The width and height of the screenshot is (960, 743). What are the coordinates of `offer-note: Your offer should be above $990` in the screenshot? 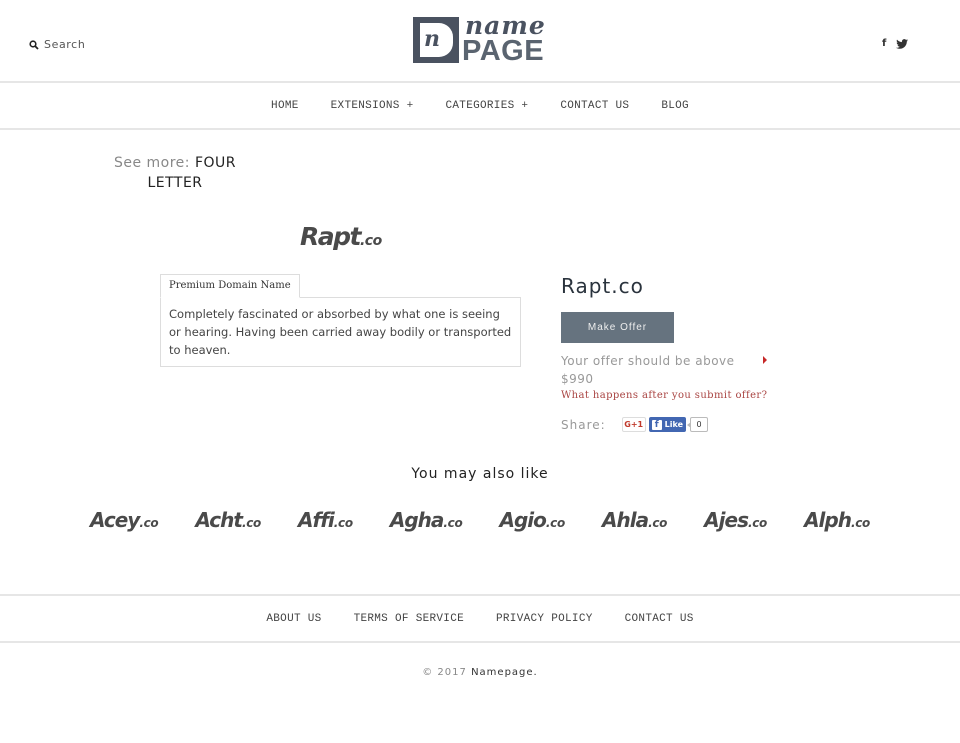 It's located at (648, 370).